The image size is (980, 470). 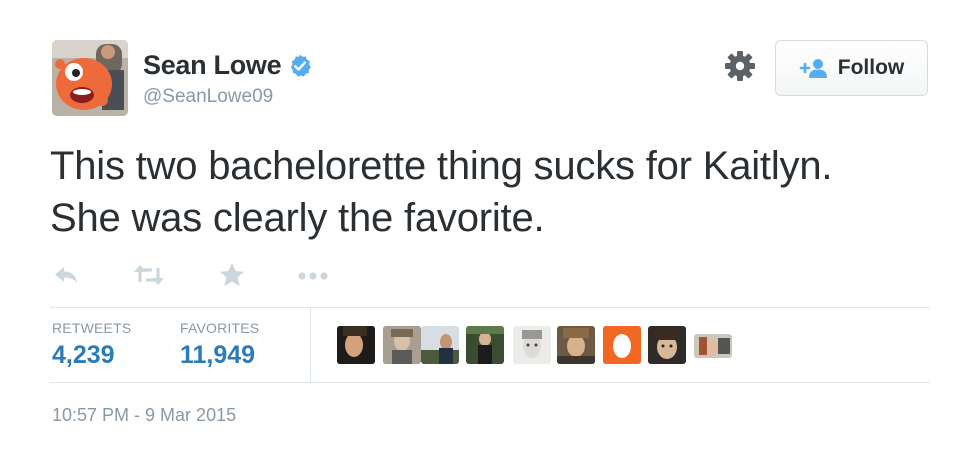 What do you see at coordinates (90, 78) in the screenshot?
I see `avatar` at bounding box center [90, 78].